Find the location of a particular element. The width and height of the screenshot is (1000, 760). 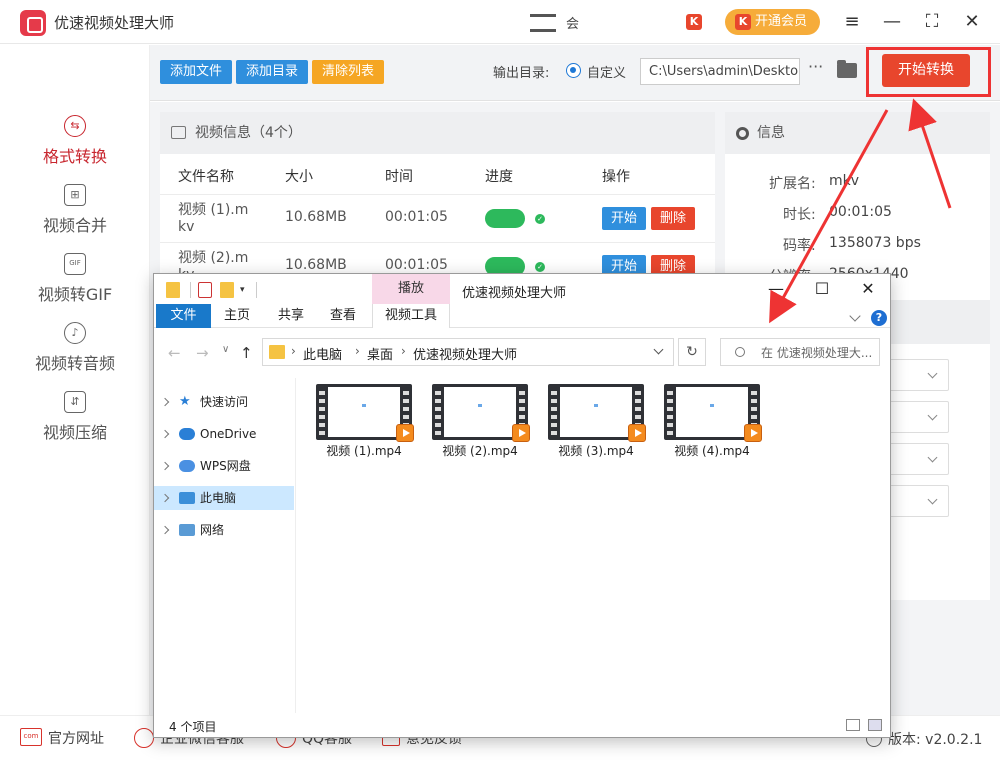

recent-dropdown-icon: ∨ is located at coordinates (225, 349).